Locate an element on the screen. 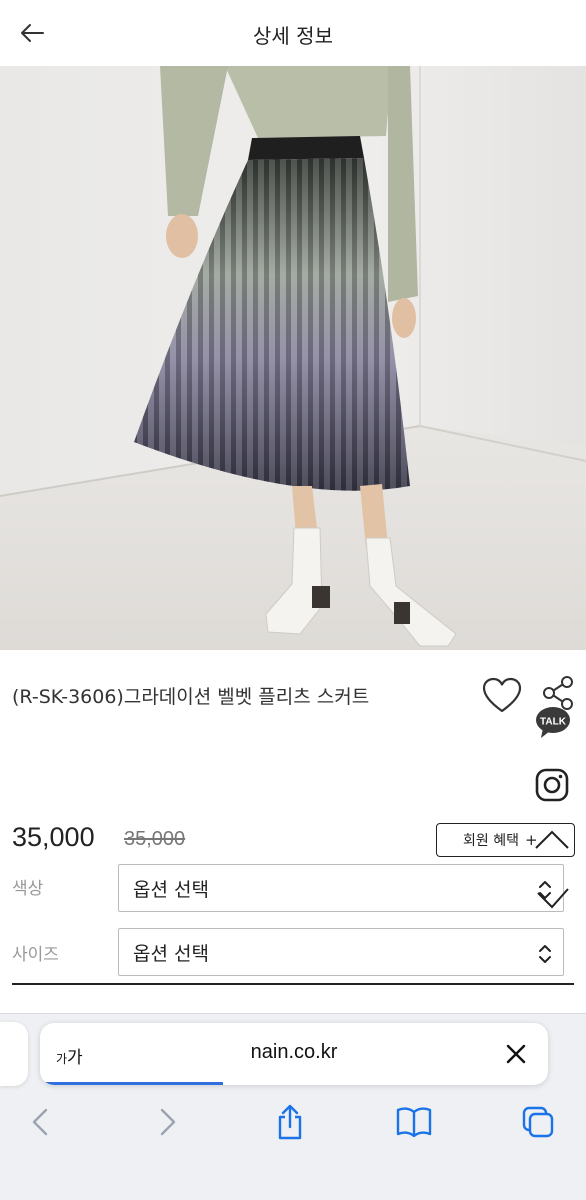 The width and height of the screenshot is (586, 1200). sale-price: 35,000 is located at coordinates (53, 837).